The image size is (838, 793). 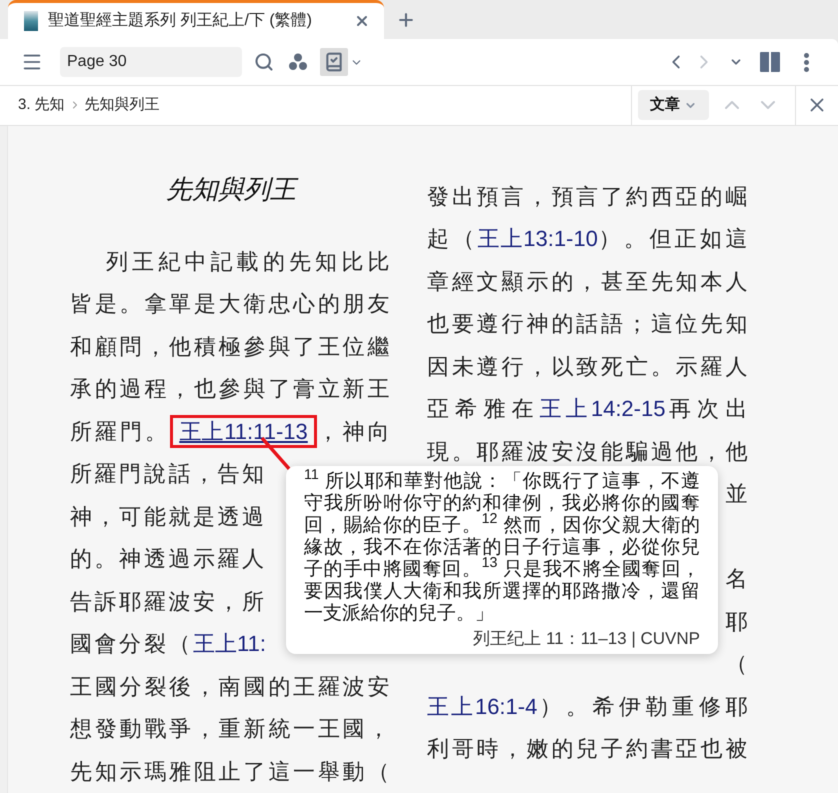 What do you see at coordinates (168, 517) in the screenshot?
I see `paragraph-line: 神，可能就是透過` at bounding box center [168, 517].